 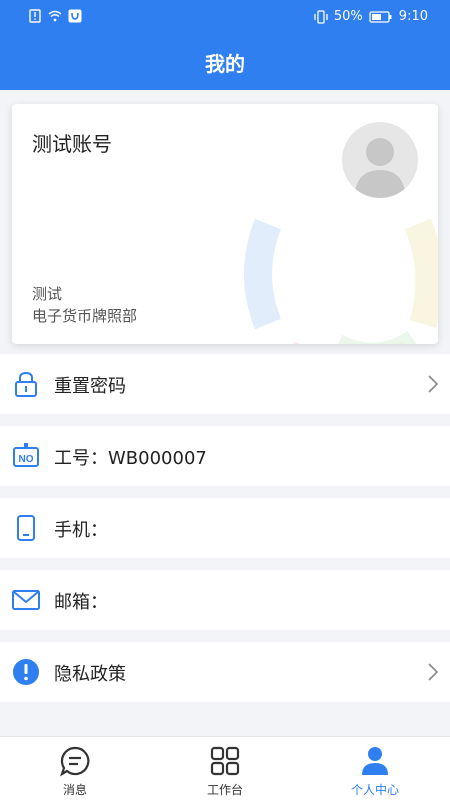 I want to click on tab-messages: 消息, so click(x=75, y=769).